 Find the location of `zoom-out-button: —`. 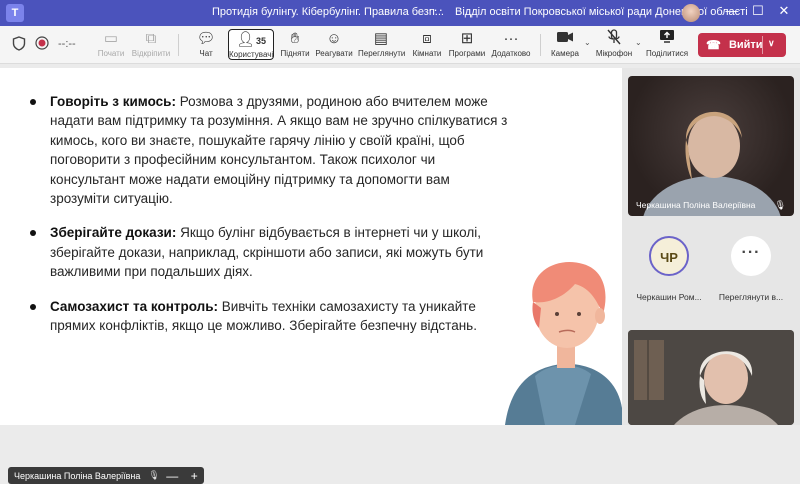

zoom-out-button: — is located at coordinates (172, 476).